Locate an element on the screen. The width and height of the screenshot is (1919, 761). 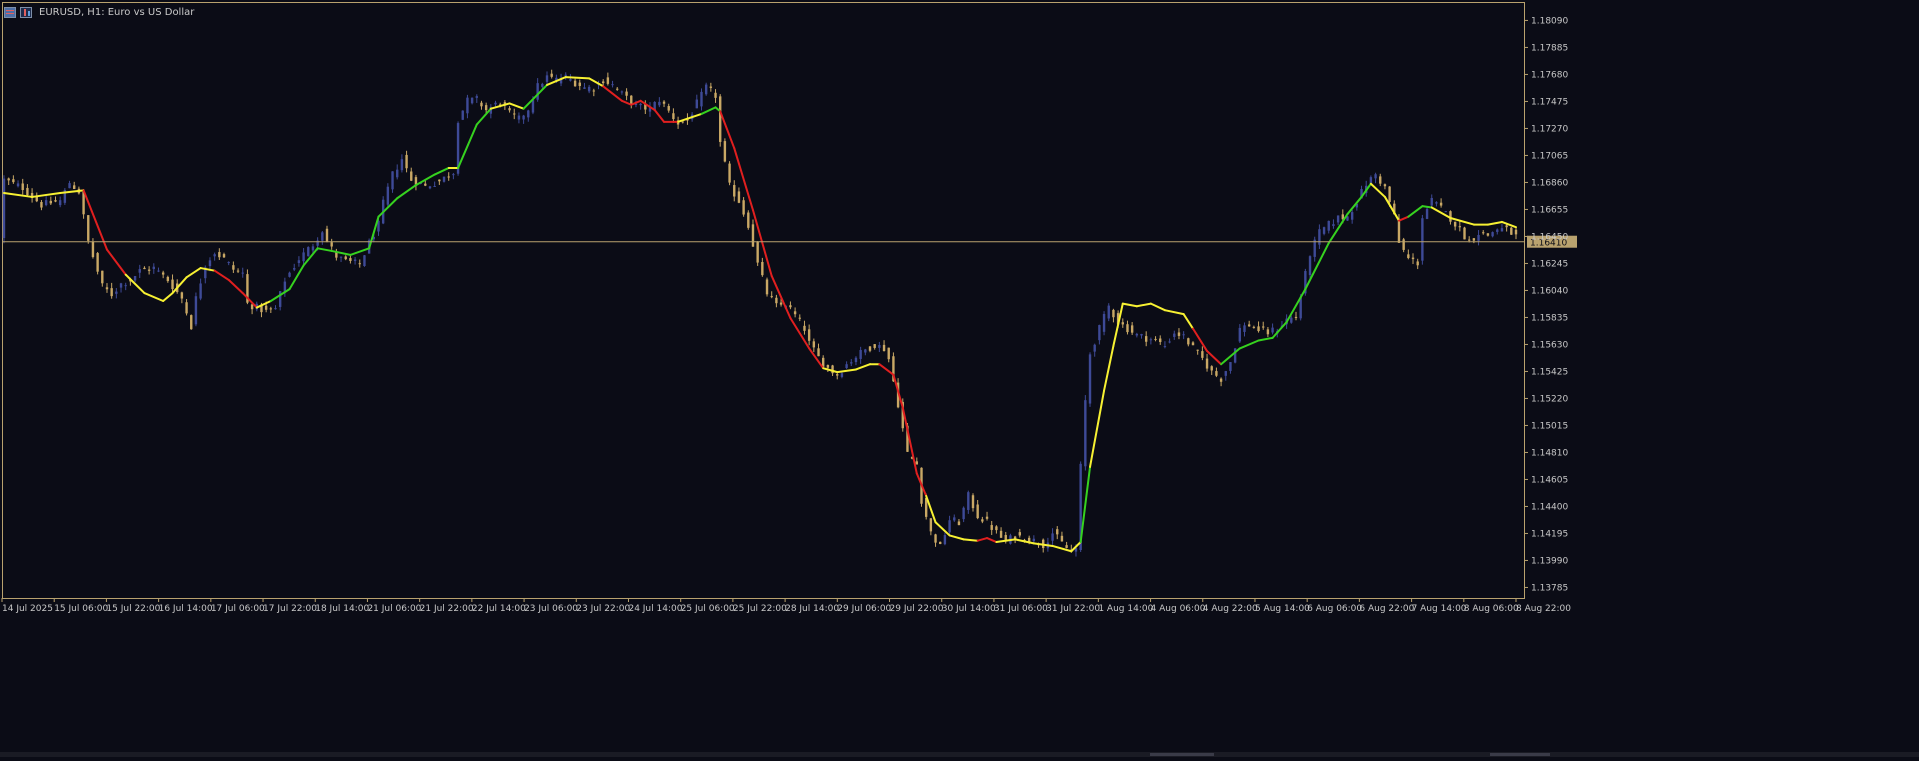
x-tick-label: 16 Jul 14:00 is located at coordinates (186, 609).